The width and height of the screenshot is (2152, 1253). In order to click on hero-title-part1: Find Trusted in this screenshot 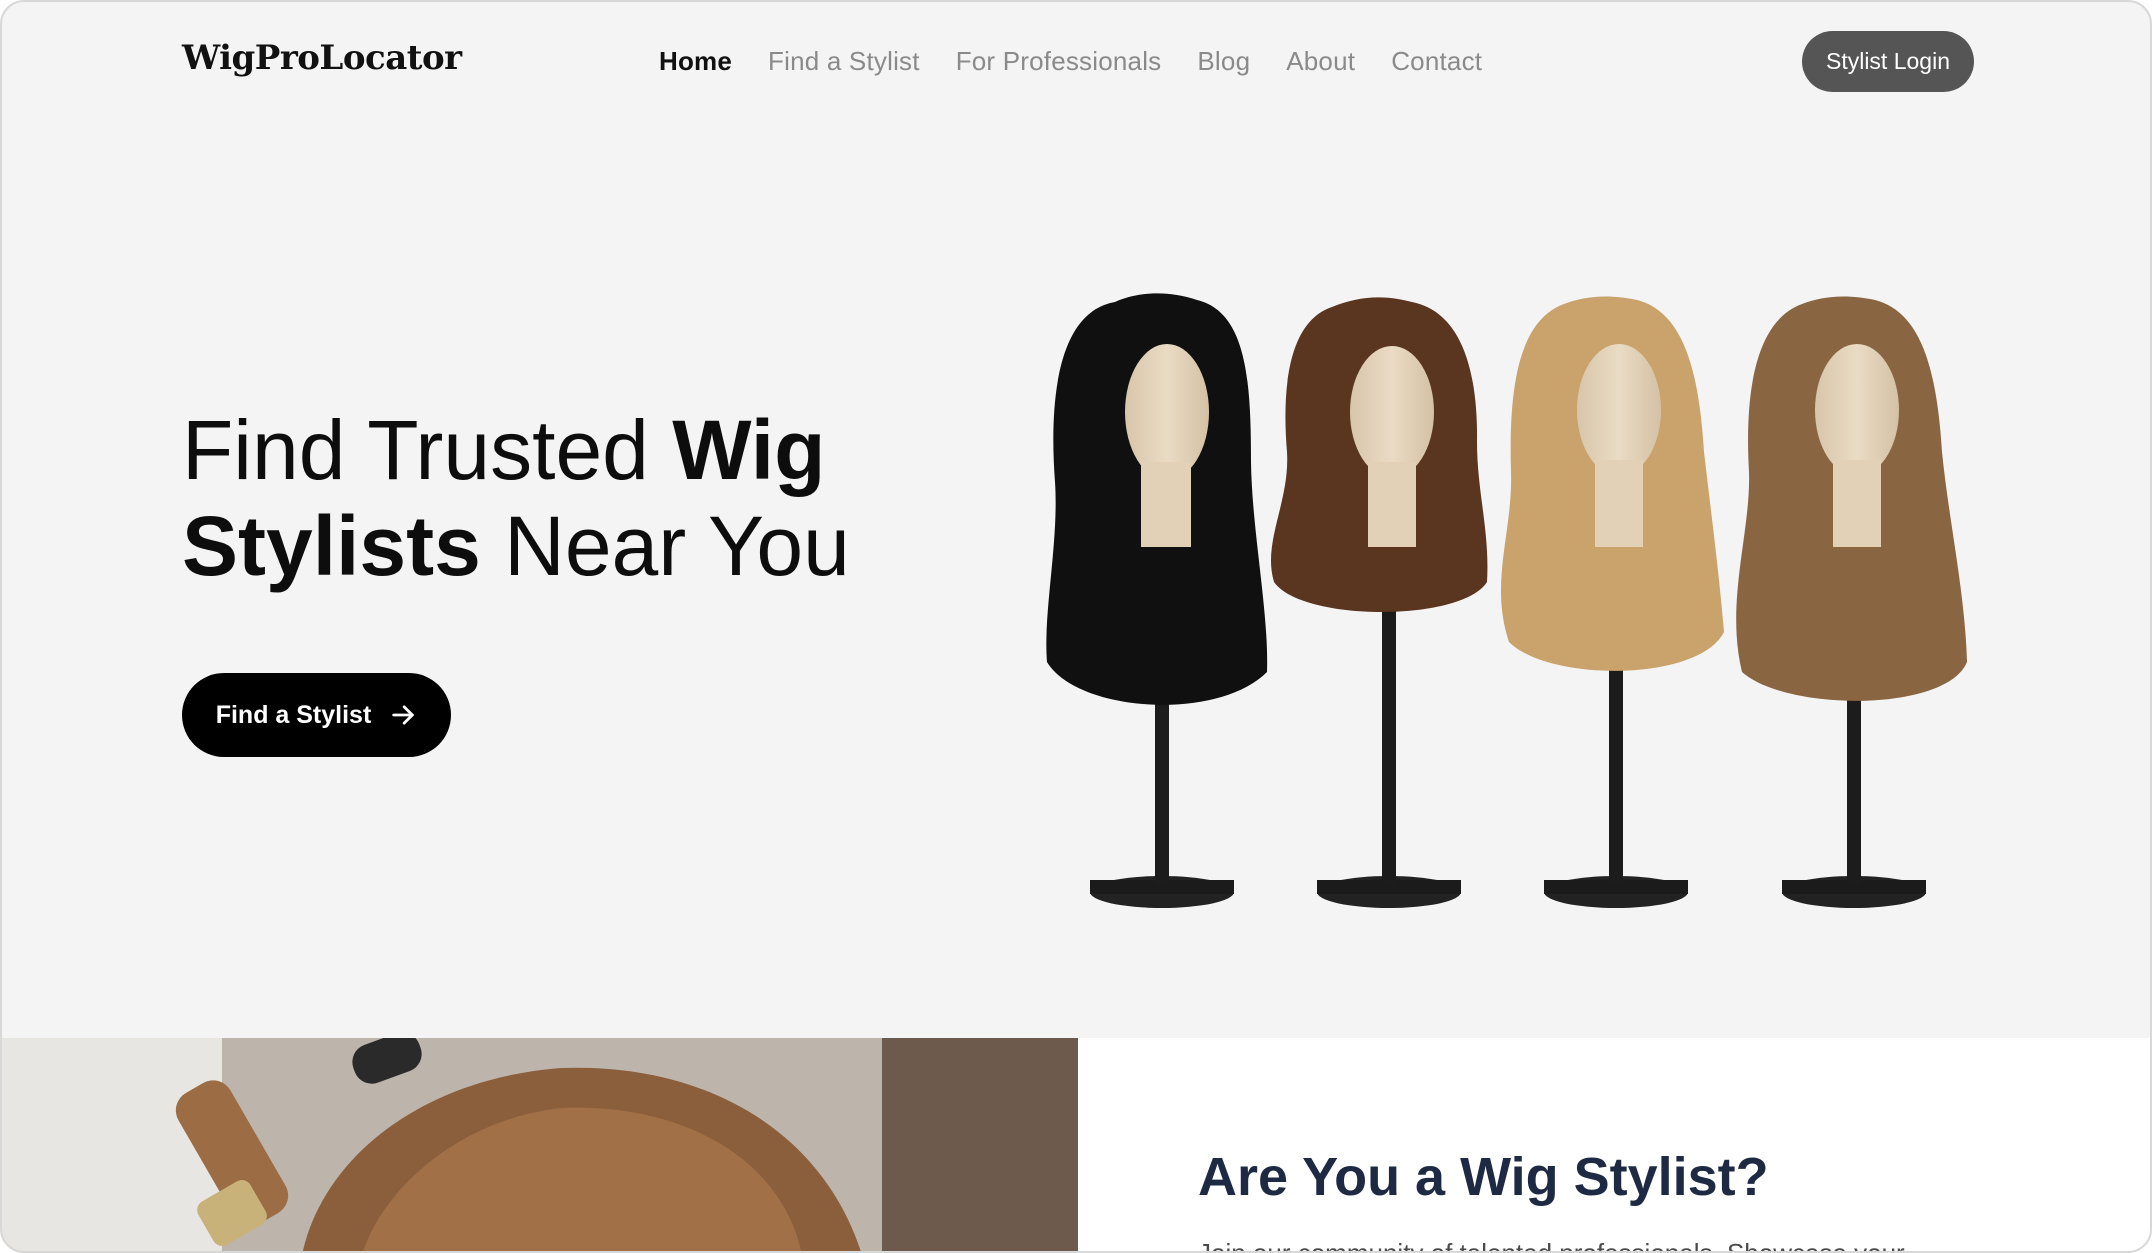, I will do `click(427, 450)`.